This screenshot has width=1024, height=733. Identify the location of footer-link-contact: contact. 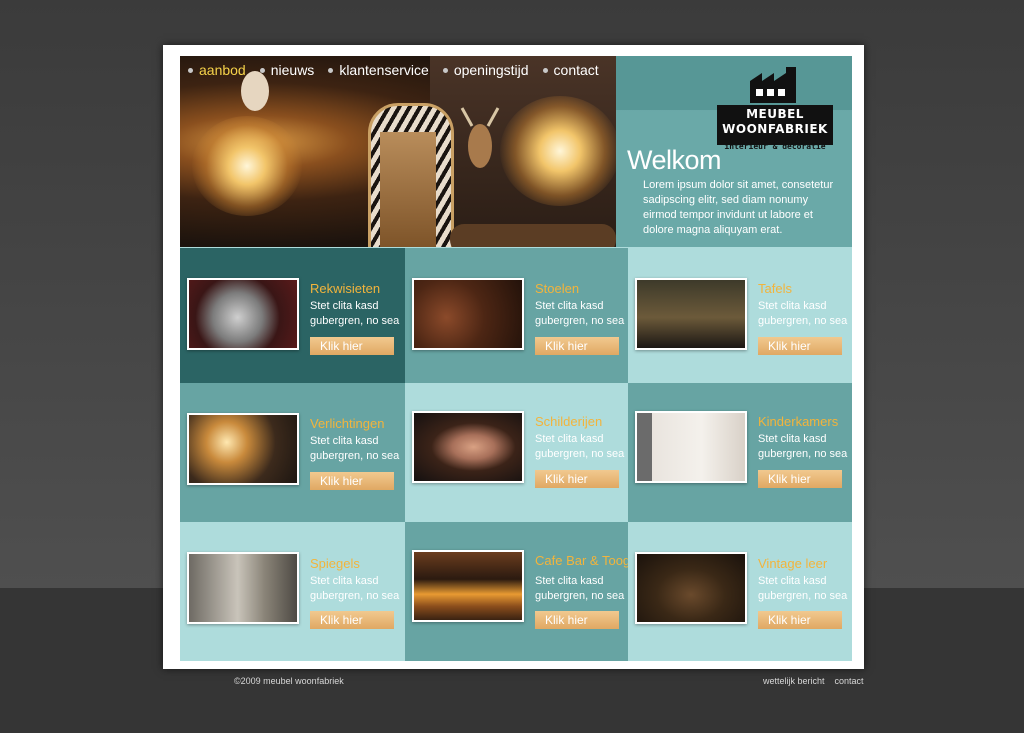
(849, 681).